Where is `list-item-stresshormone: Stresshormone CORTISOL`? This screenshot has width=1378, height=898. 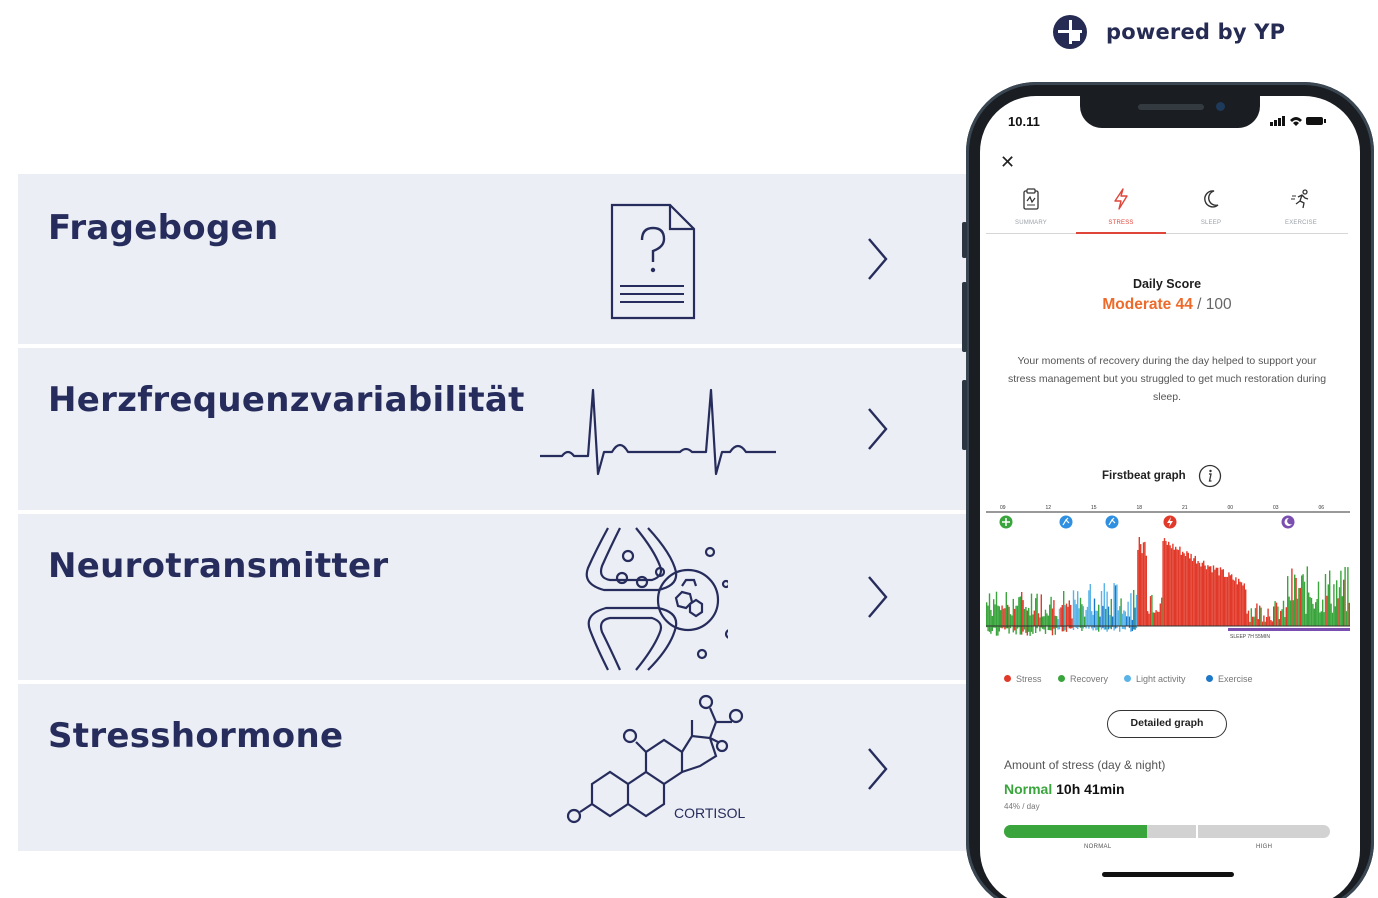
list-item-stresshormone: Stresshormone CORTISOL is located at coordinates (518, 767).